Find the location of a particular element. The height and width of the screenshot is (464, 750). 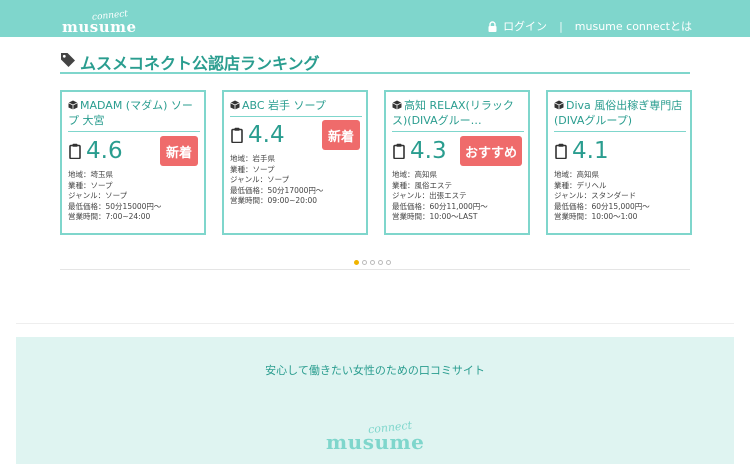

shop-name: Diva 風俗出稼ぎ専門店(DIVAグループ) is located at coordinates (620, 115).